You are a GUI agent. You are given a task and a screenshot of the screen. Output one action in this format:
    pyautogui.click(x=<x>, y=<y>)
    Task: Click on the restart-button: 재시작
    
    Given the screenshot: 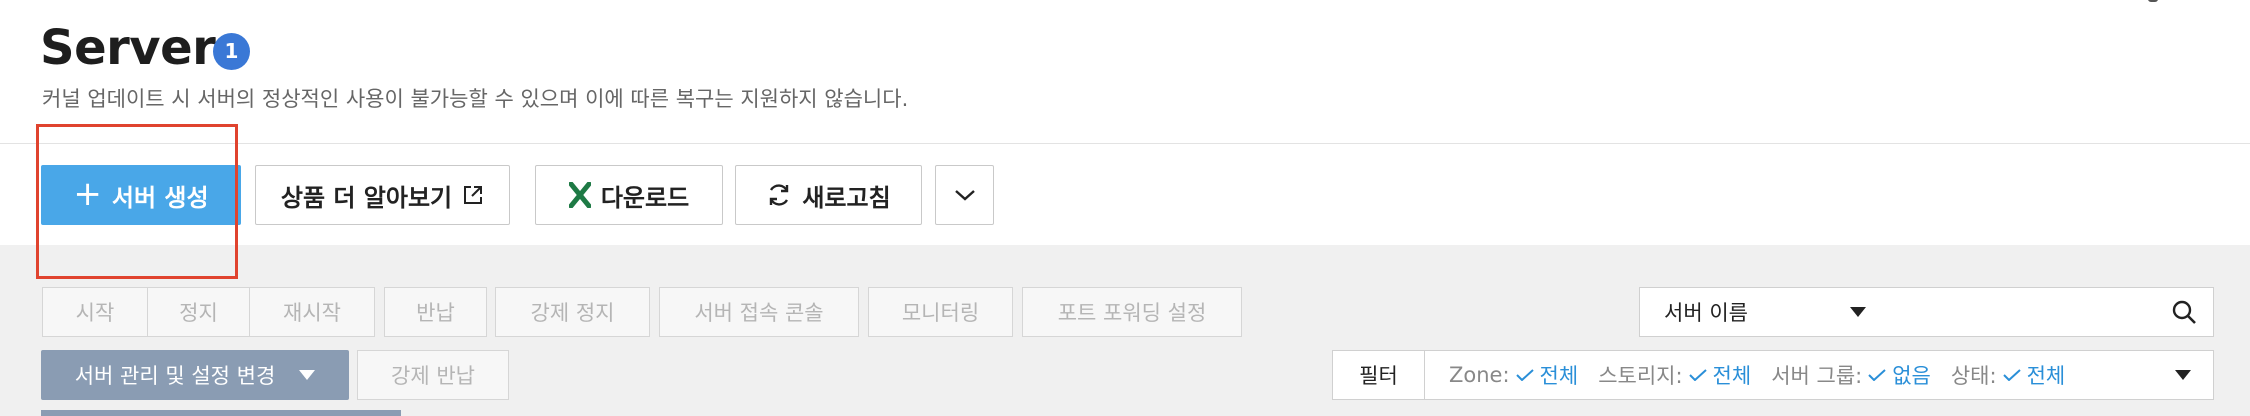 What is the action you would take?
    pyautogui.click(x=312, y=312)
    